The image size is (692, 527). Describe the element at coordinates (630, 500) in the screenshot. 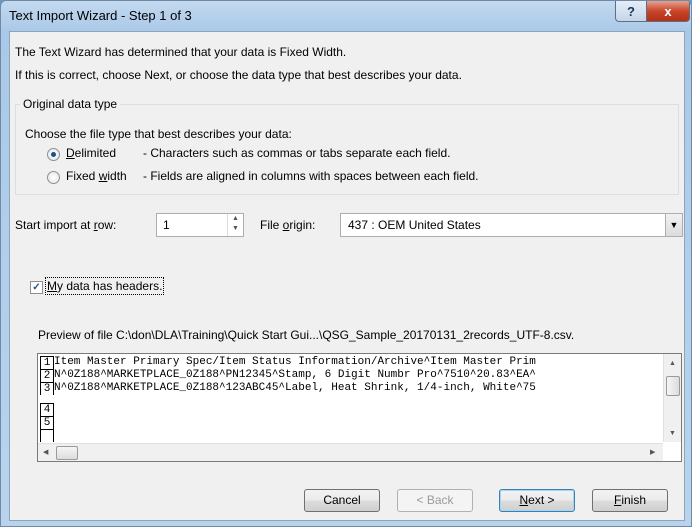

I see `finish-button: Finish` at that location.